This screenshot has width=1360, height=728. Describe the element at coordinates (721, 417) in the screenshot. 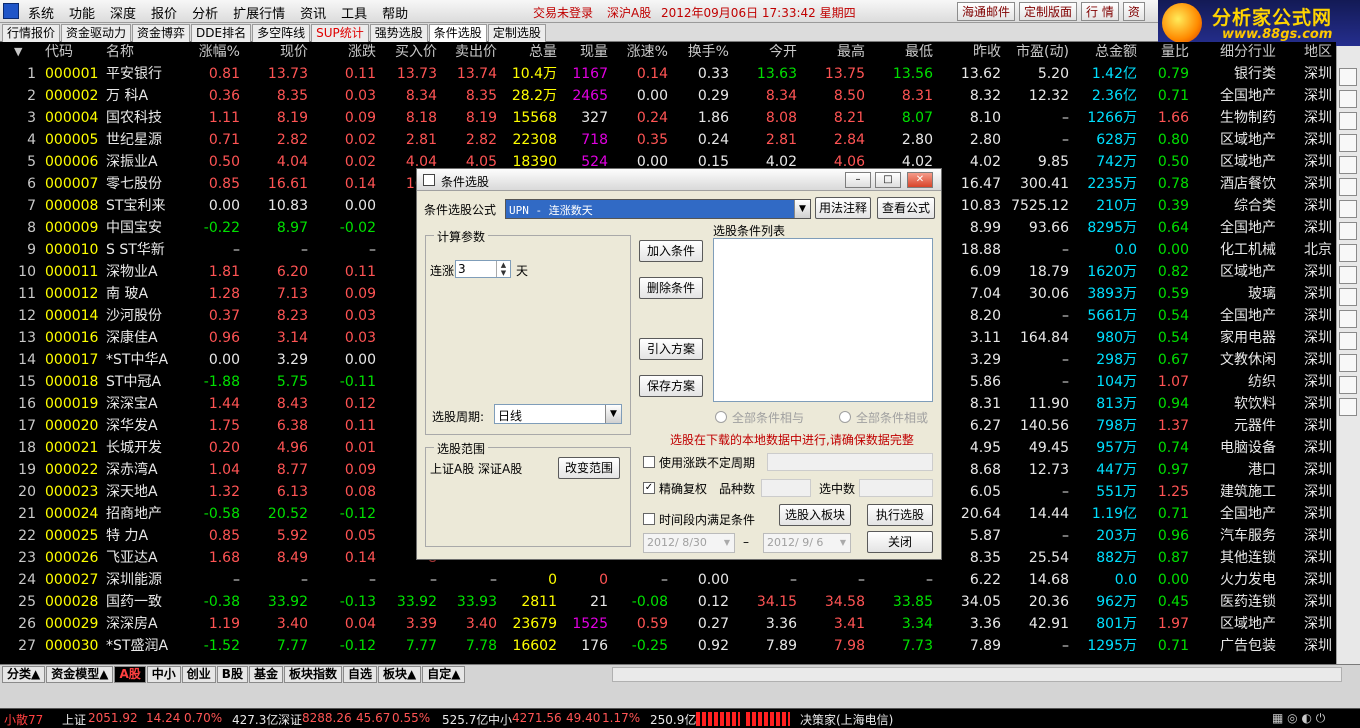

I see `radio-and` at that location.